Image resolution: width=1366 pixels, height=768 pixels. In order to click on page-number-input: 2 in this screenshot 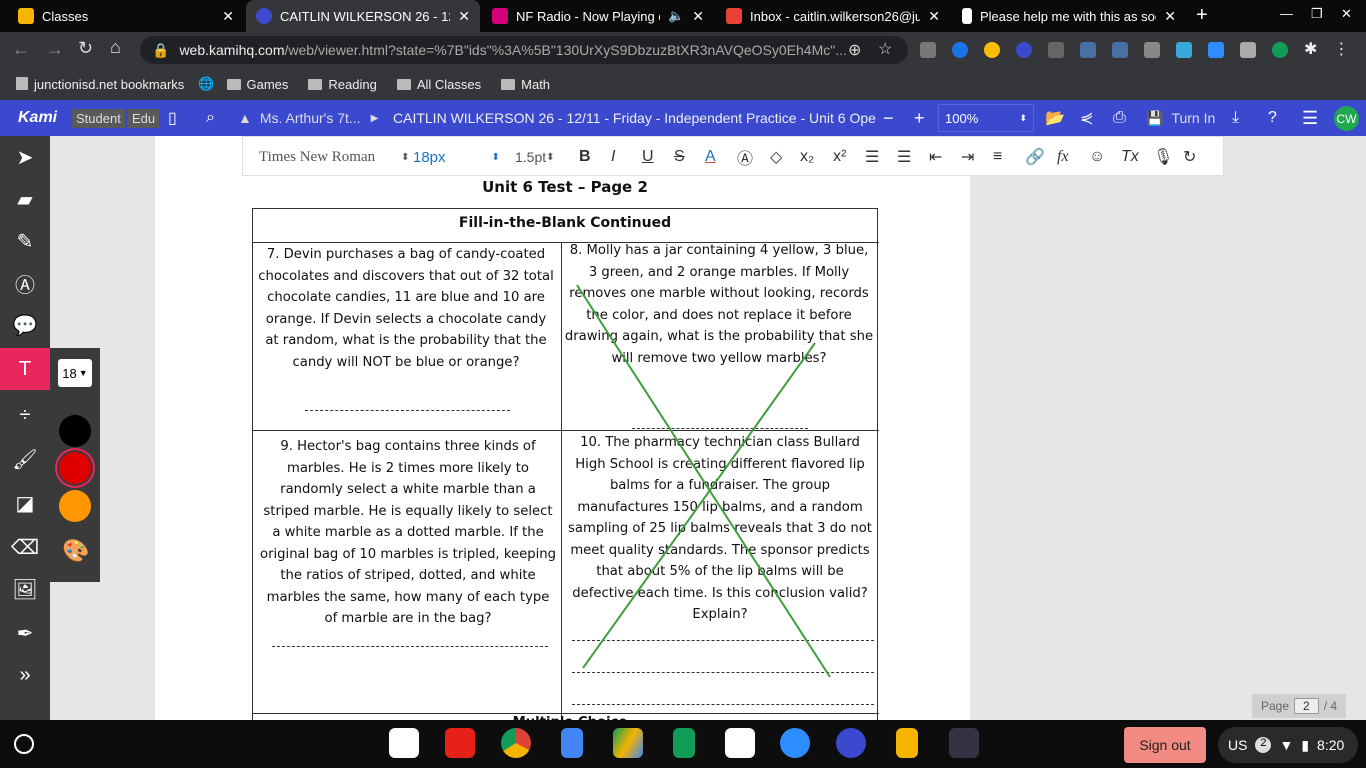, I will do `click(1306, 706)`.